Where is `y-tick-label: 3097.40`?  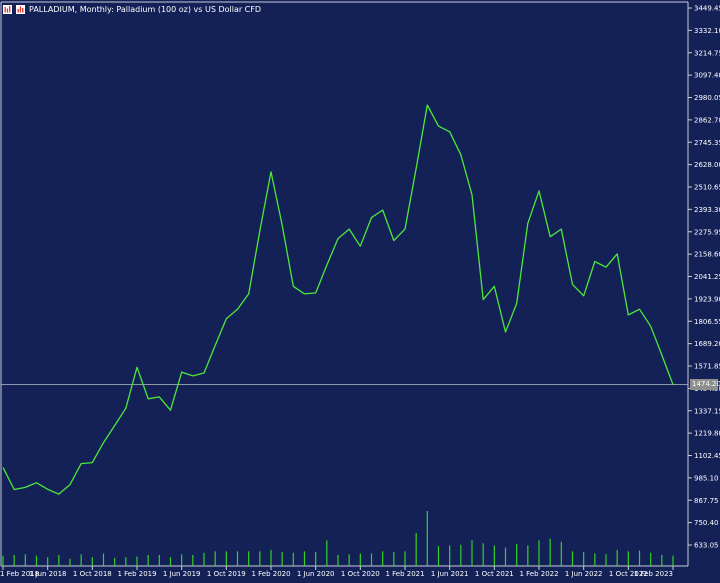 y-tick-label: 3097.40 is located at coordinates (707, 76).